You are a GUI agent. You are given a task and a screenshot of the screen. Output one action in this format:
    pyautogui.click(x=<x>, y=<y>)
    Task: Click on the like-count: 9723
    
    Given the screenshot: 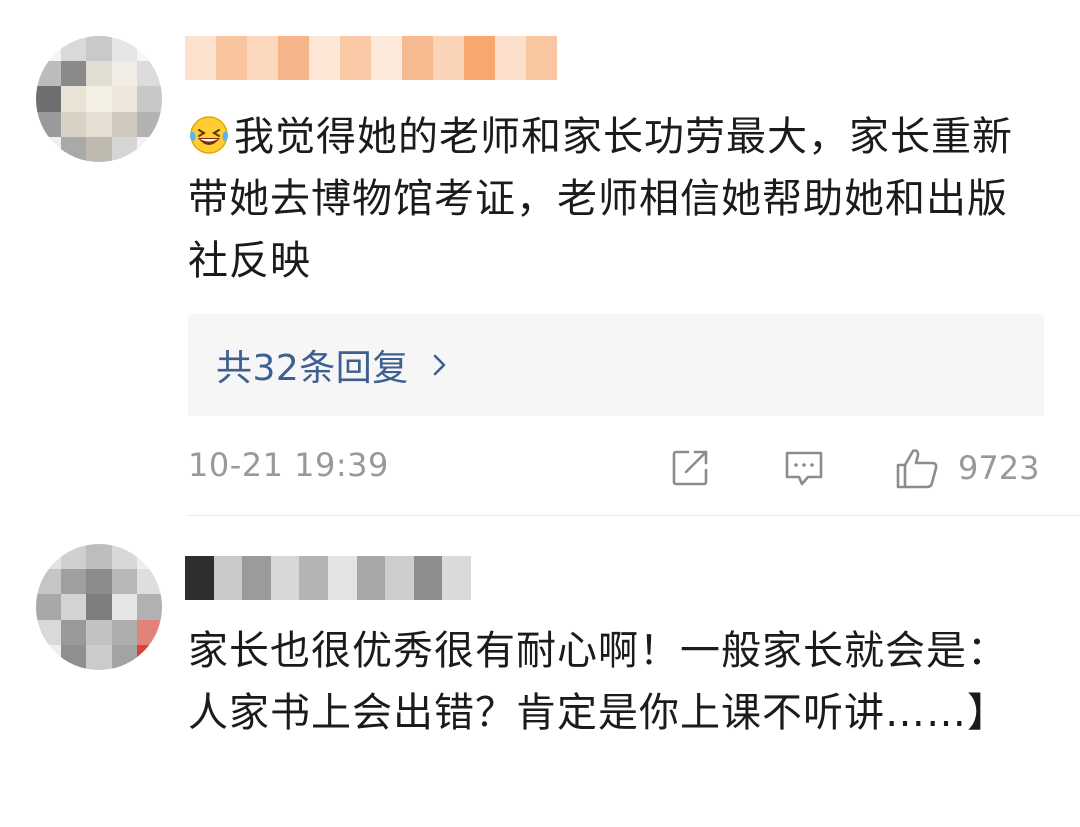 What is the action you would take?
    pyautogui.click(x=999, y=468)
    